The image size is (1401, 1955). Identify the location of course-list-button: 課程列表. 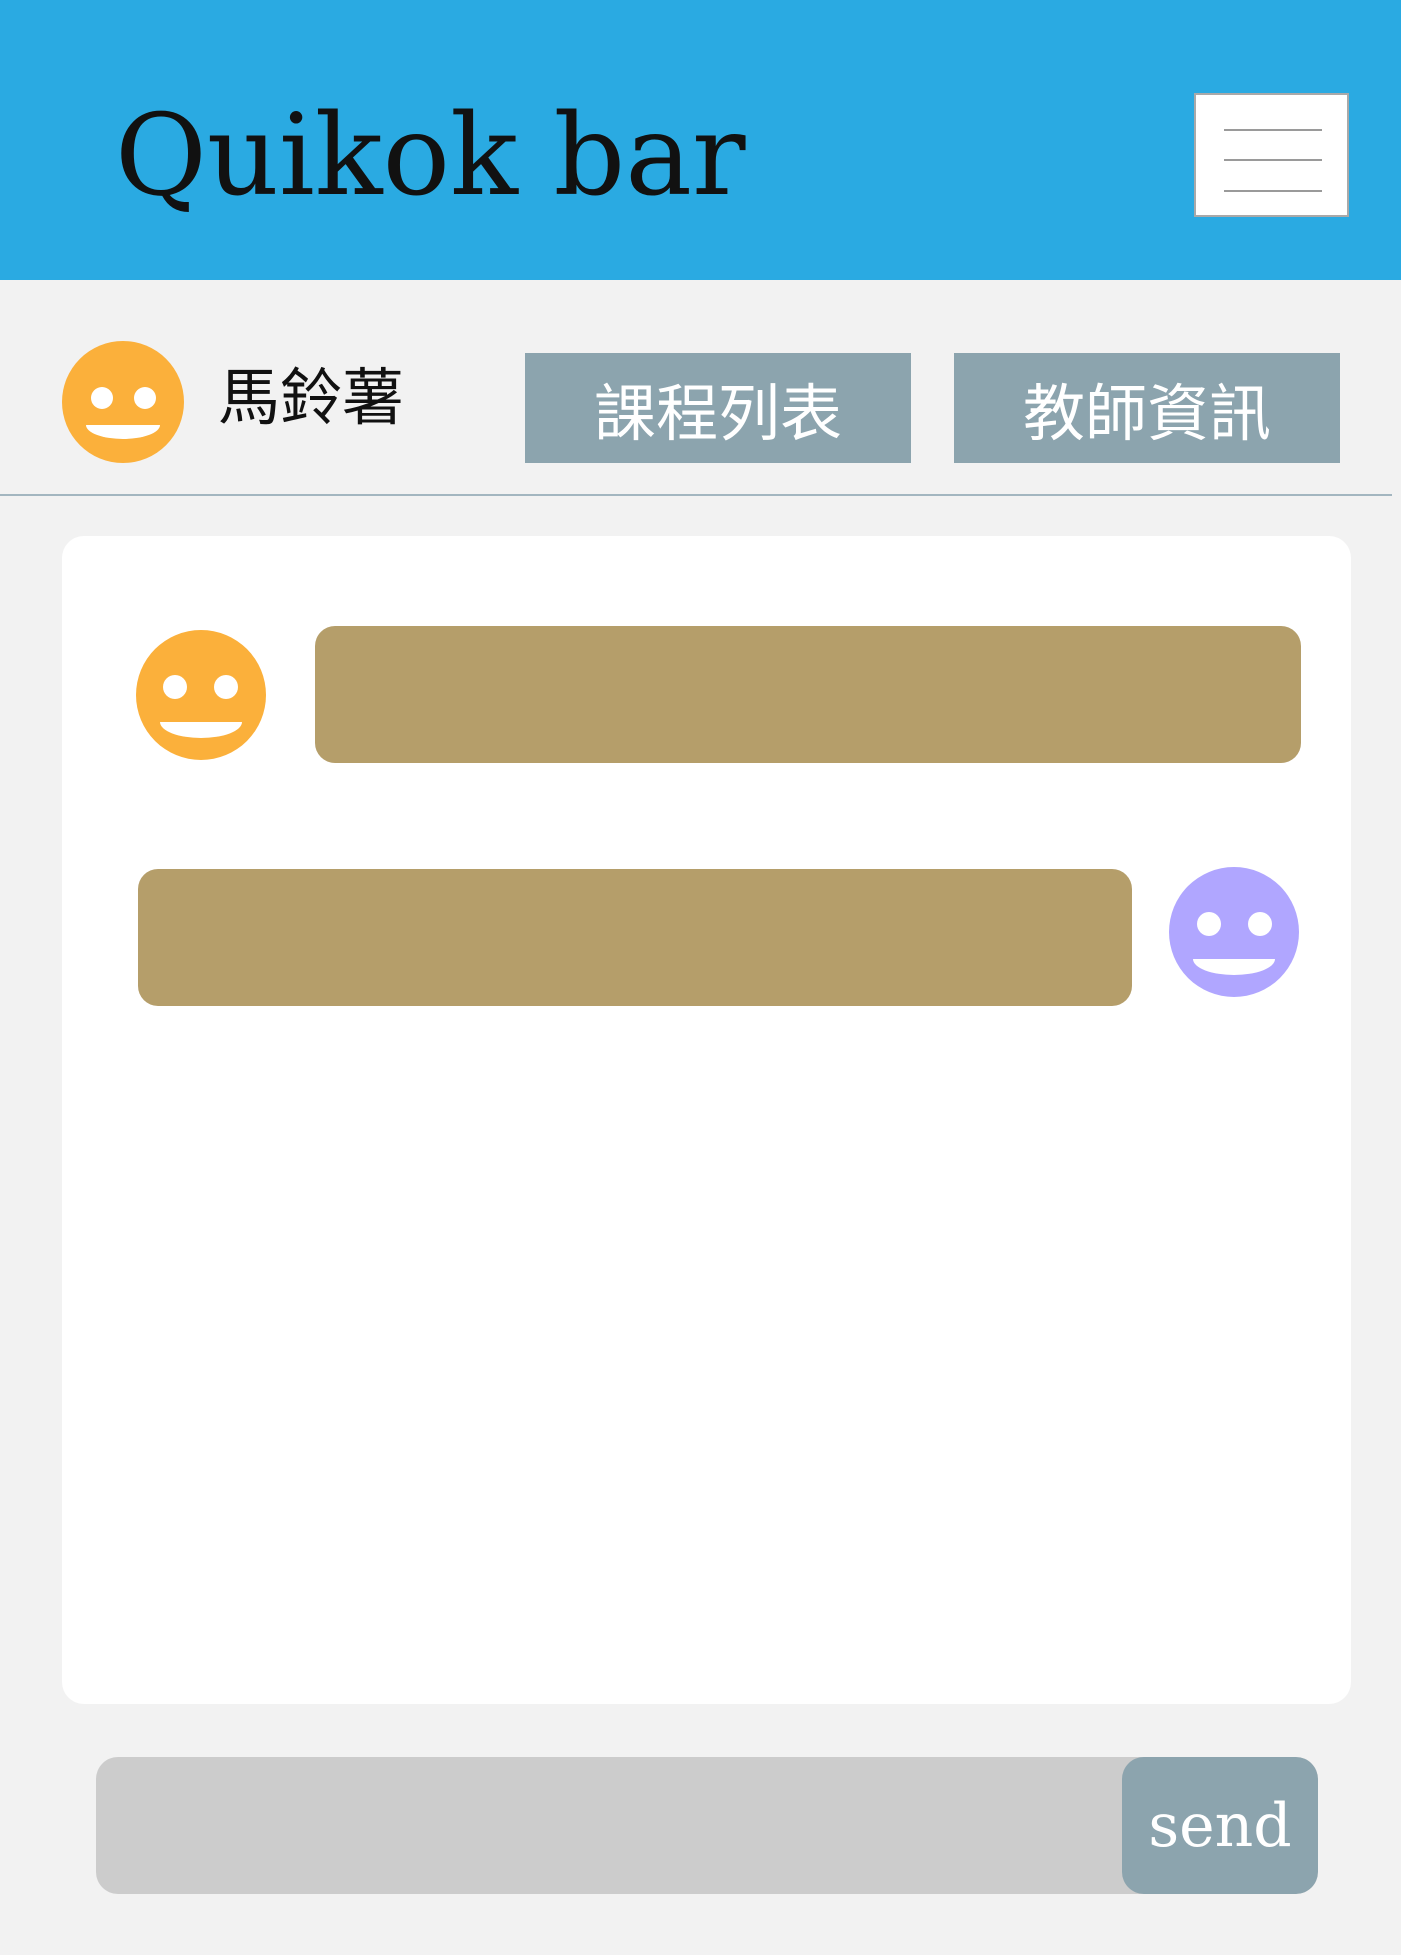
(718, 408).